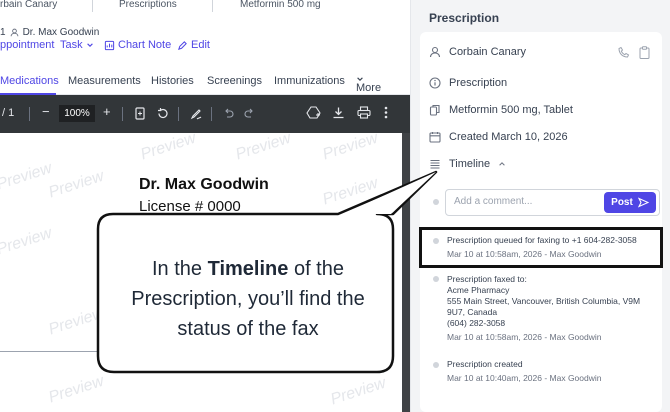  Describe the element at coordinates (435, 83) in the screenshot. I see `info-icon` at that location.